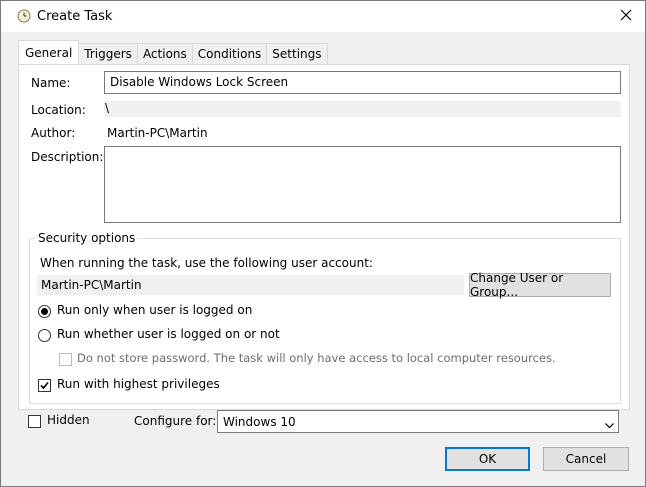 The height and width of the screenshot is (487, 646). Describe the element at coordinates (487, 459) in the screenshot. I see `ok-button: OK` at that location.